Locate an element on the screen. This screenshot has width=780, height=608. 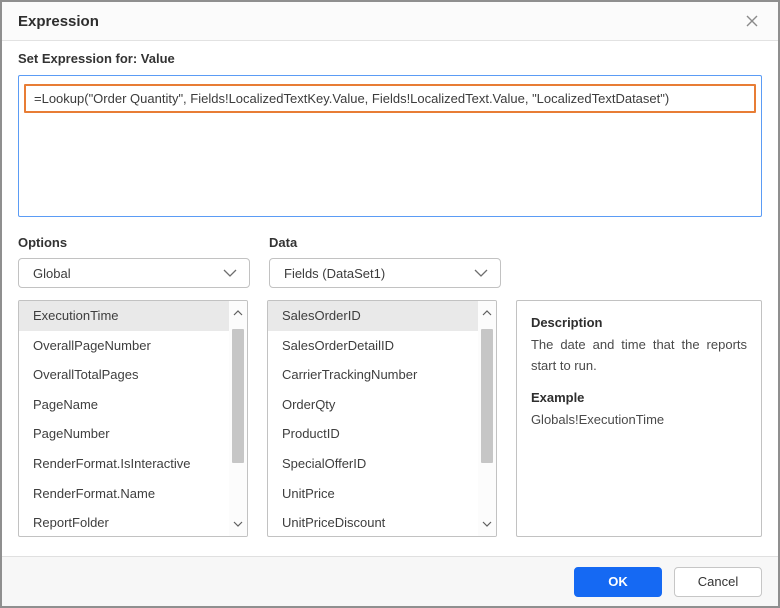
set-expression-label: Set Expression for: Value is located at coordinates (96, 58).